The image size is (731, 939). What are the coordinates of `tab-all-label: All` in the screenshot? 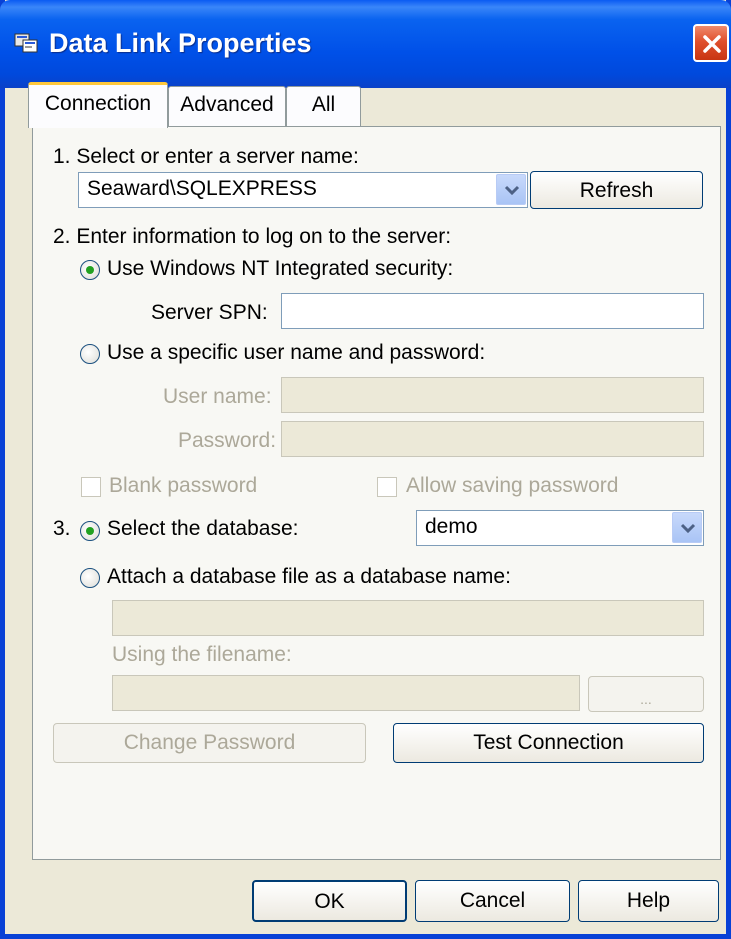 It's located at (323, 104).